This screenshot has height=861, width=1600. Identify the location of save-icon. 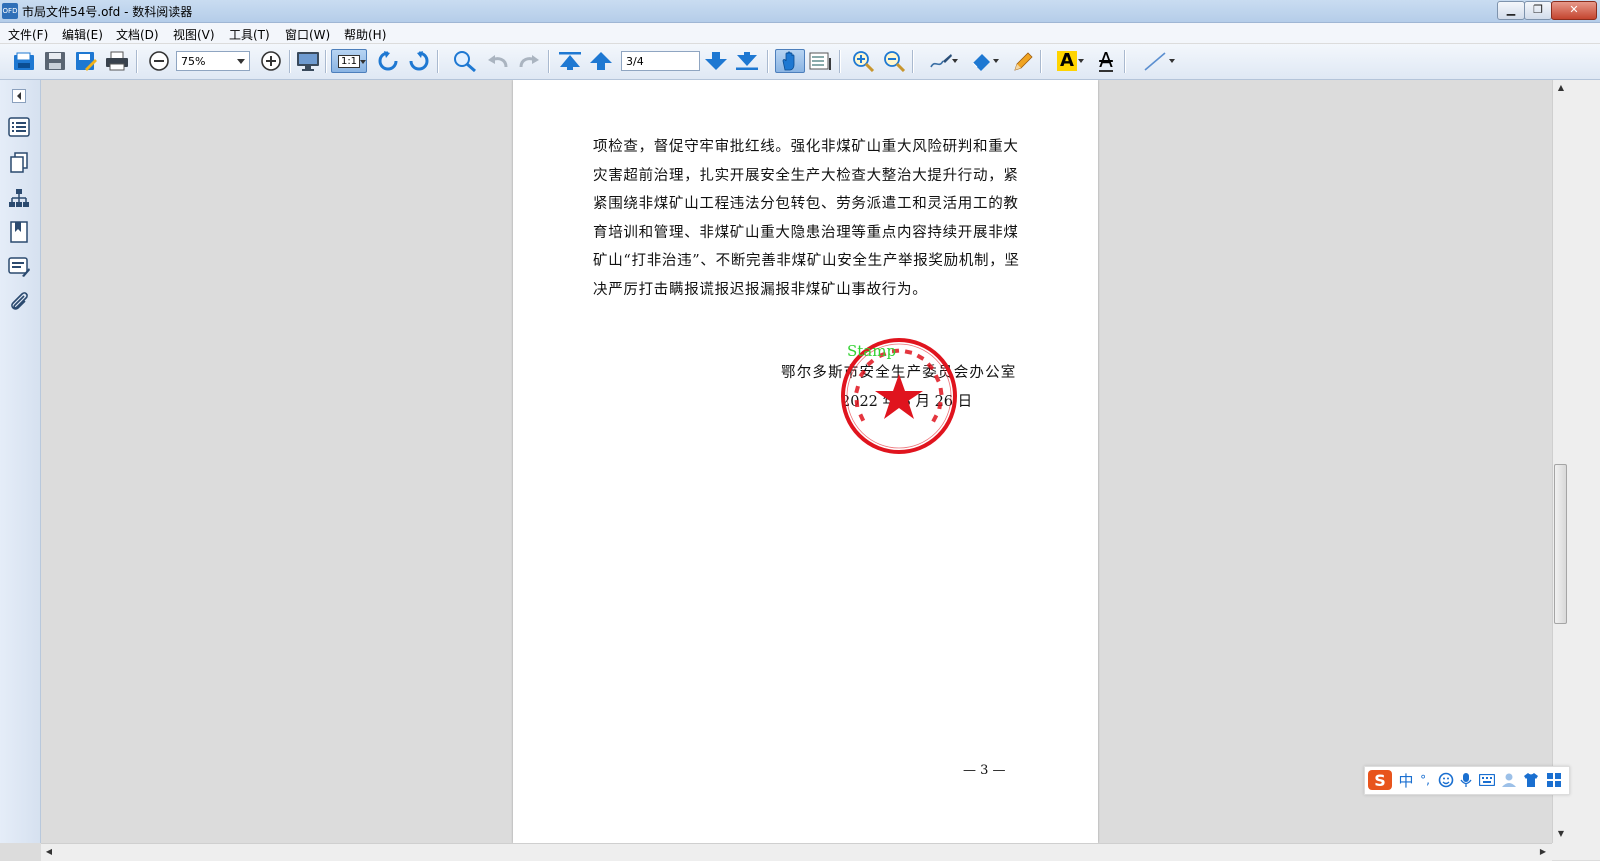
(55, 61).